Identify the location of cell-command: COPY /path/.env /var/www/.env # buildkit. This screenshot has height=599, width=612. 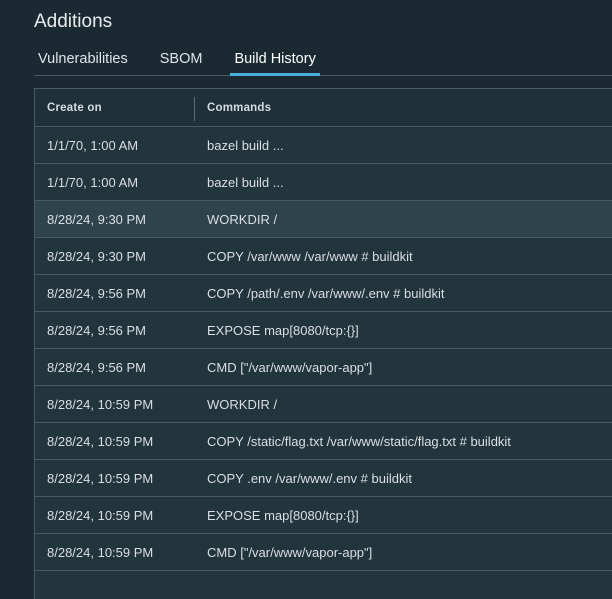
(326, 293).